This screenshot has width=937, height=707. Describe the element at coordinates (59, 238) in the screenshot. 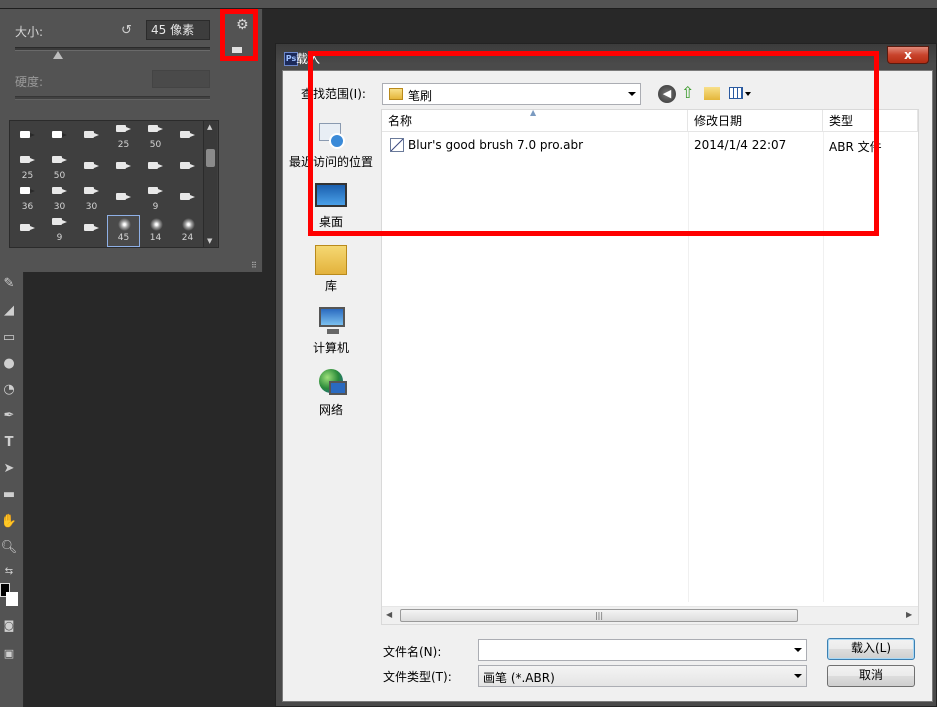

I see `brush-size-label: 9` at that location.